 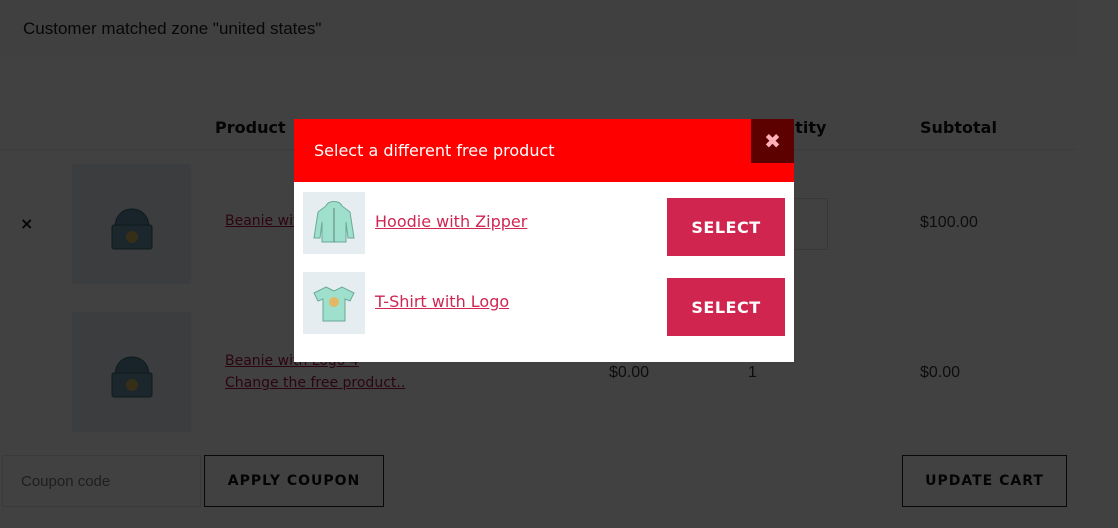 I want to click on hoodie-image, so click(x=334, y=223).